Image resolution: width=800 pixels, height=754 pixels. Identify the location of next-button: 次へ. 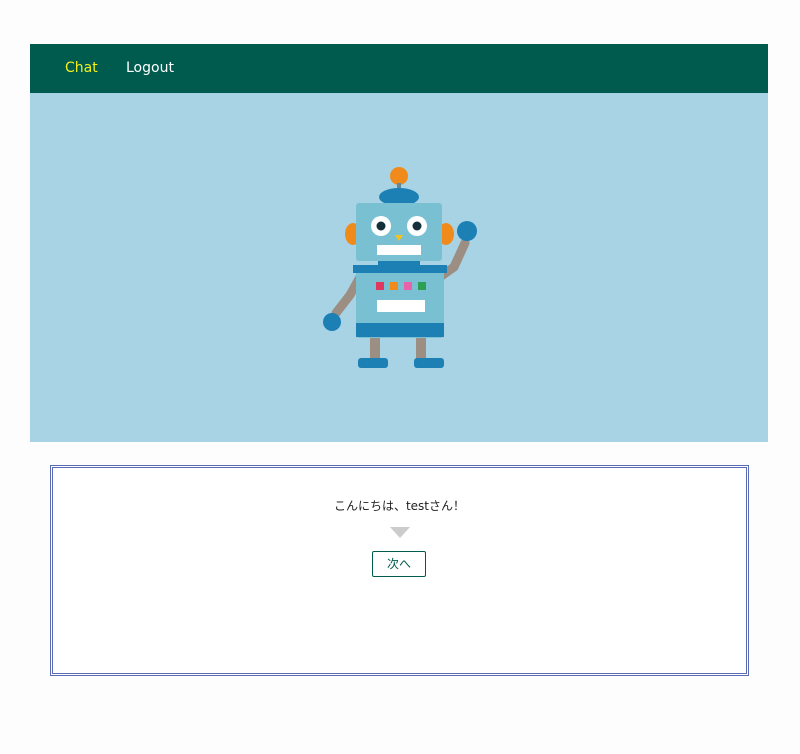
(399, 564).